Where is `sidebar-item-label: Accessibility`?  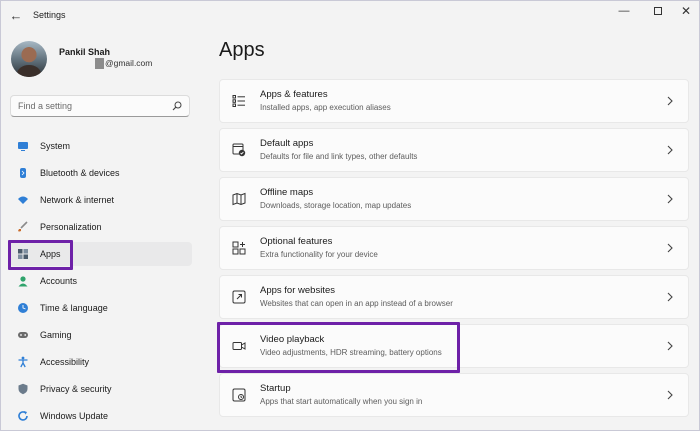 sidebar-item-label: Accessibility is located at coordinates (65, 362).